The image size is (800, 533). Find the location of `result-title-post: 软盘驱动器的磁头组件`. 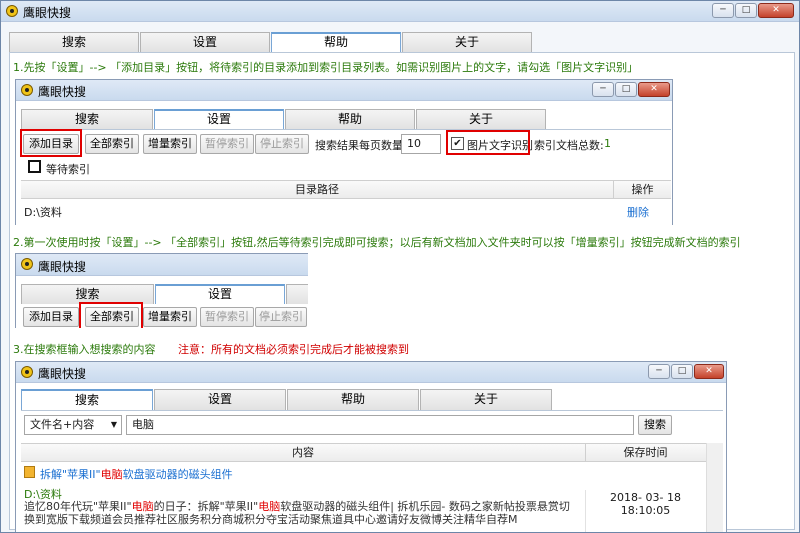

result-title-post: 软盘驱动器的磁头组件 is located at coordinates (177, 474).